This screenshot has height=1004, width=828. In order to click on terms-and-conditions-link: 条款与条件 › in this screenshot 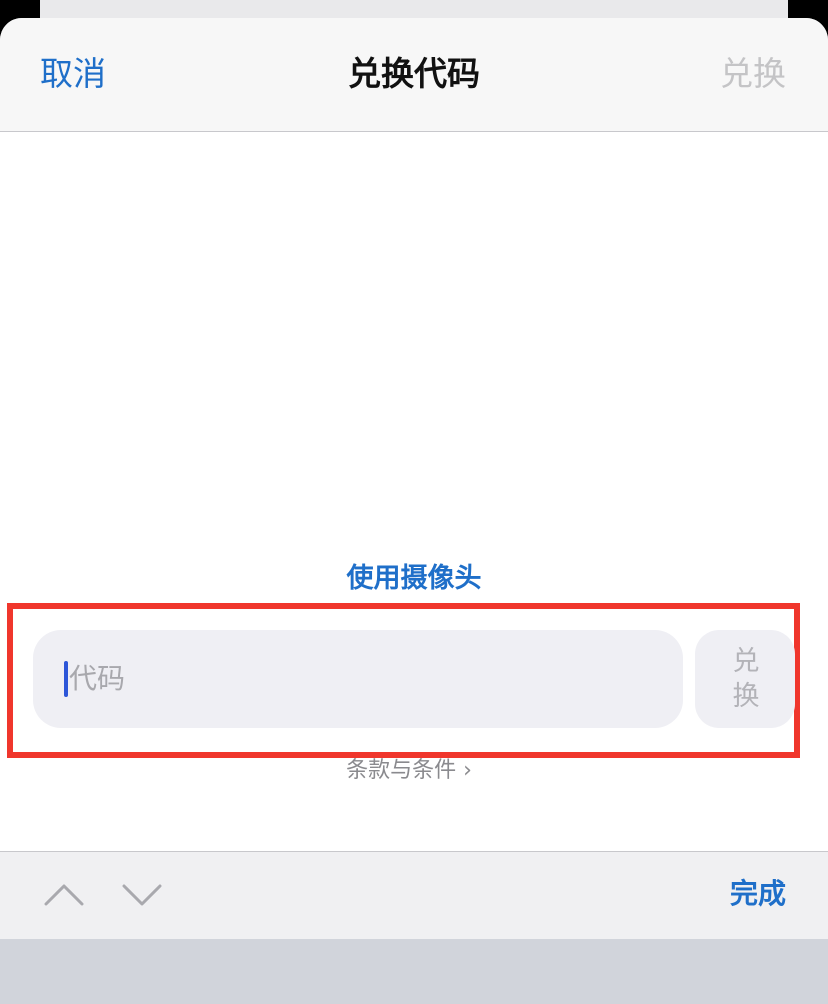, I will do `click(409, 771)`.